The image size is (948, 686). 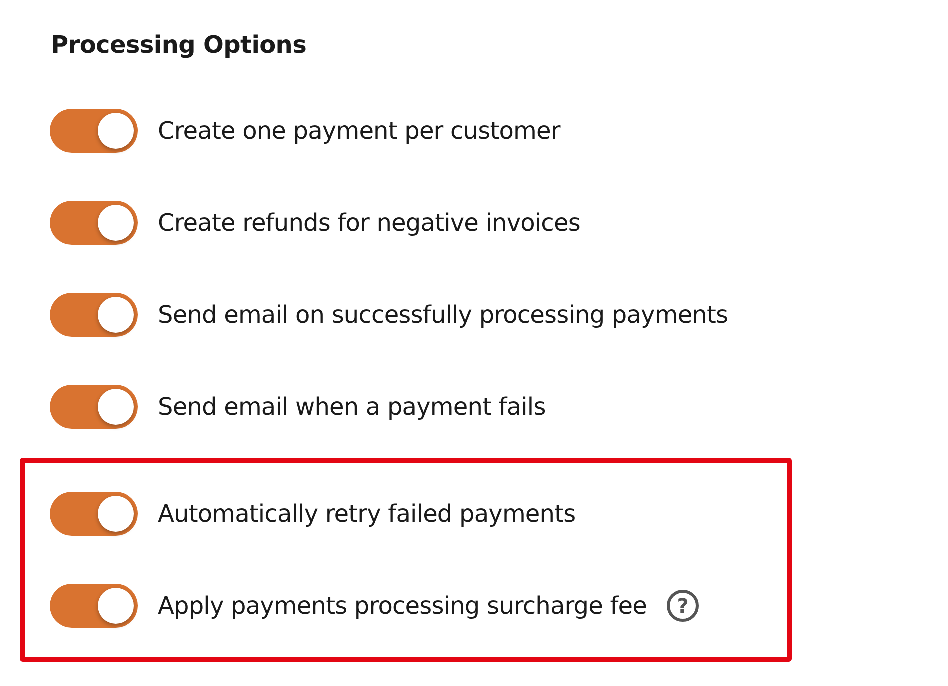 What do you see at coordinates (352, 407) in the screenshot?
I see `option-label: Send email when a payment fails` at bounding box center [352, 407].